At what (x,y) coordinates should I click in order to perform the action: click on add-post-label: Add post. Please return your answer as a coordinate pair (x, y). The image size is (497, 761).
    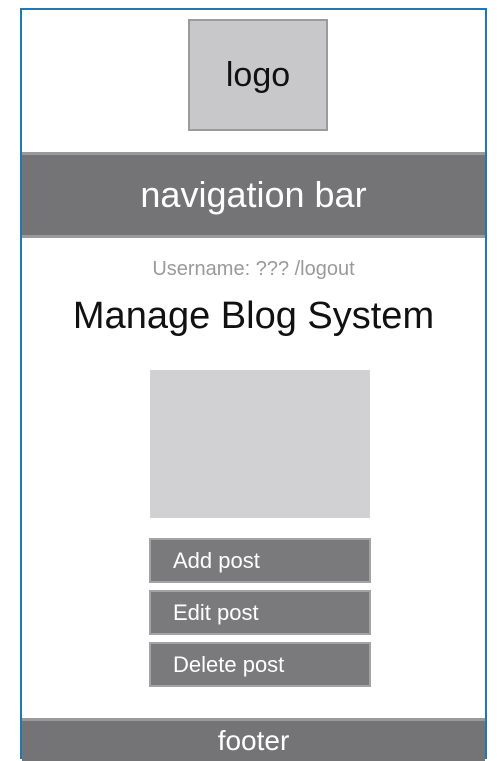
    Looking at the image, I should click on (216, 560).